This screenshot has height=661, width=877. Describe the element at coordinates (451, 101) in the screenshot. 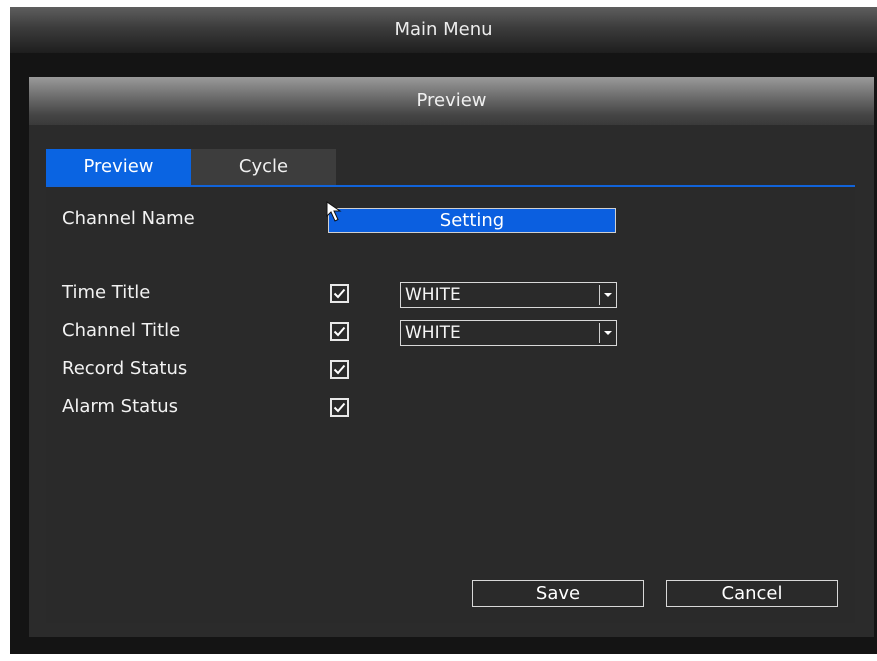

I see `dialog-title: Preview` at that location.